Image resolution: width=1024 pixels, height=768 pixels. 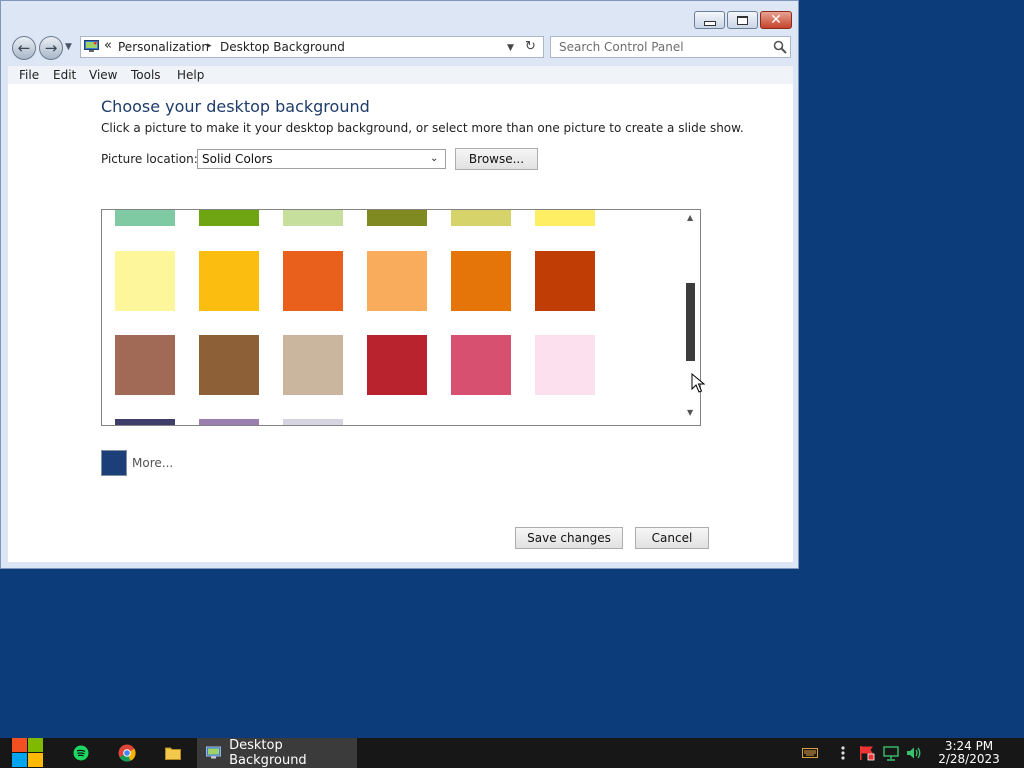 I want to click on vertical-dots-icon, so click(x=843, y=753).